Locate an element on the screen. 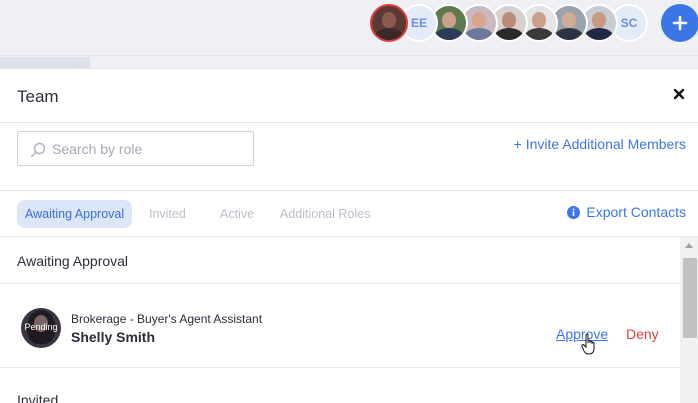 The width and height of the screenshot is (698, 403). tab-active: Active is located at coordinates (237, 214).